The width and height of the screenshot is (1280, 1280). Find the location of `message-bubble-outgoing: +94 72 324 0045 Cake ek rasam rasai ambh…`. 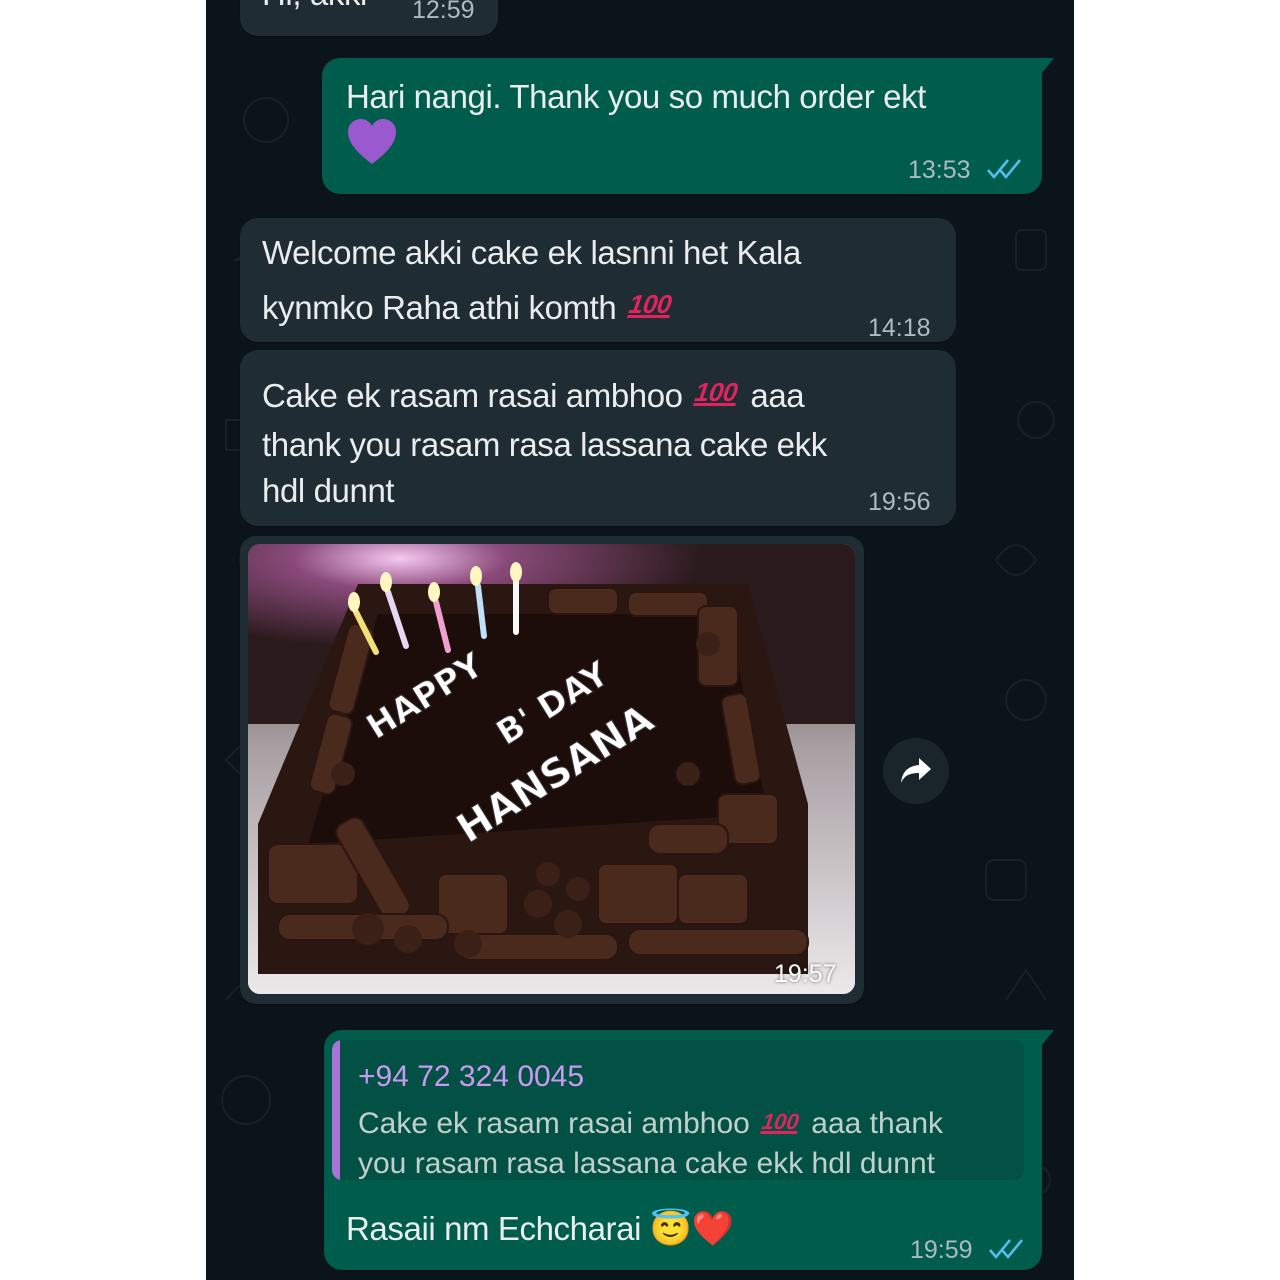

message-bubble-outgoing: +94 72 324 0045 Cake ek rasam rasai ambh… is located at coordinates (689, 1150).